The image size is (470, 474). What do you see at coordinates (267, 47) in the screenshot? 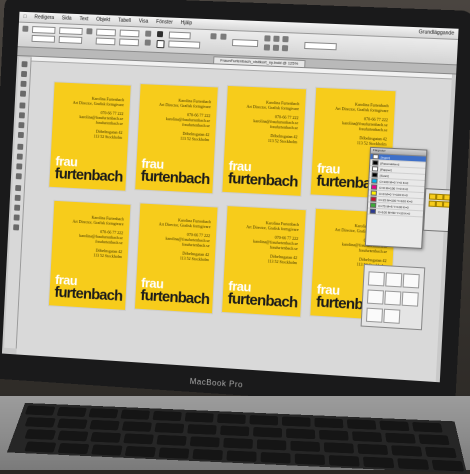
I see `distribute-top-icon` at bounding box center [267, 47].